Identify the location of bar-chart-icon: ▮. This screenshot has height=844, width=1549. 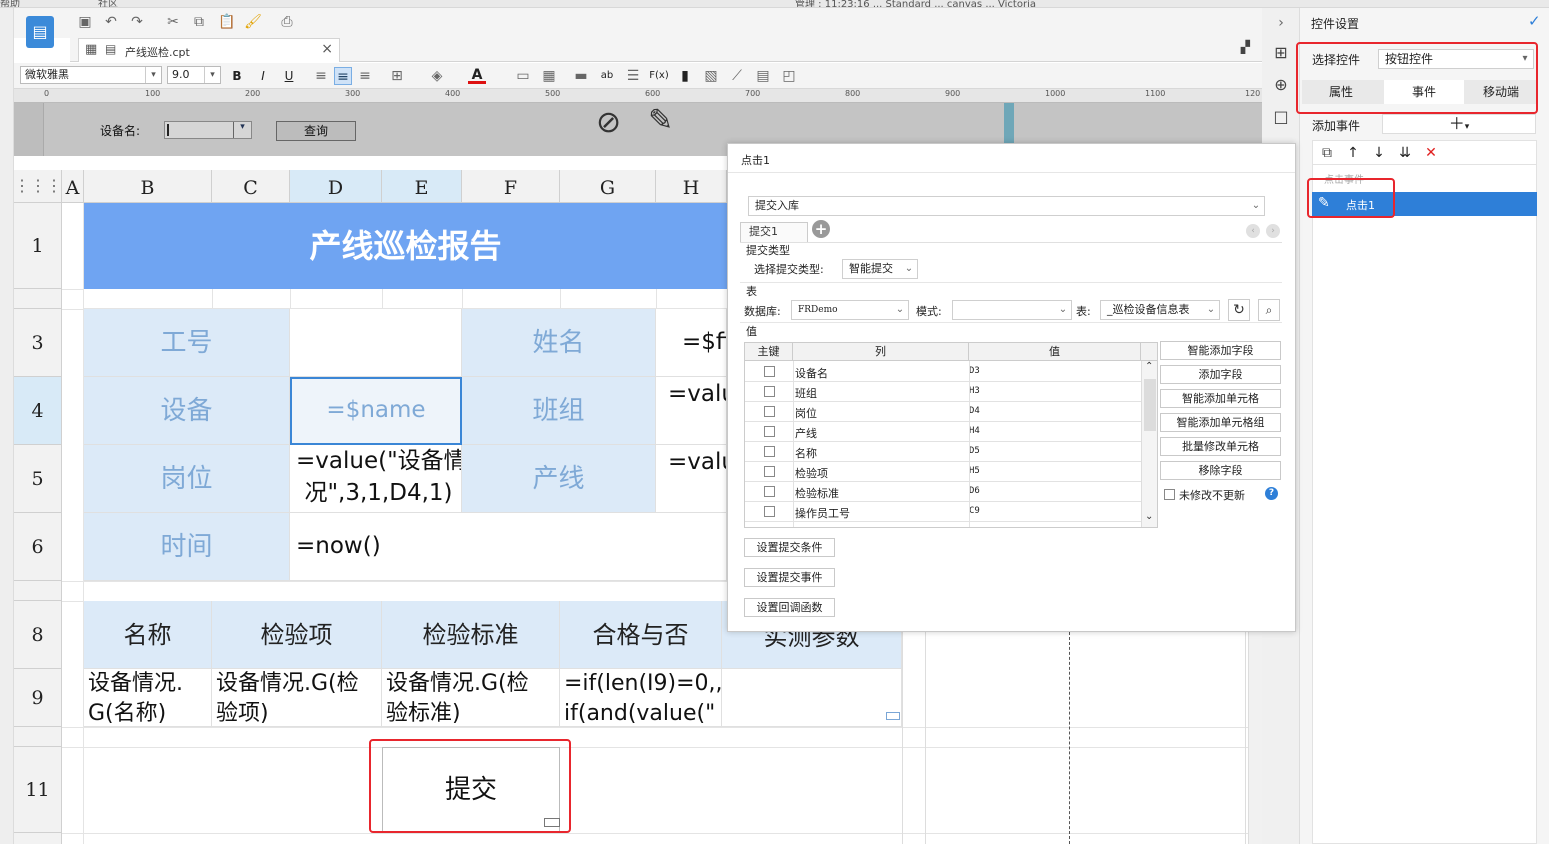
(685, 76).